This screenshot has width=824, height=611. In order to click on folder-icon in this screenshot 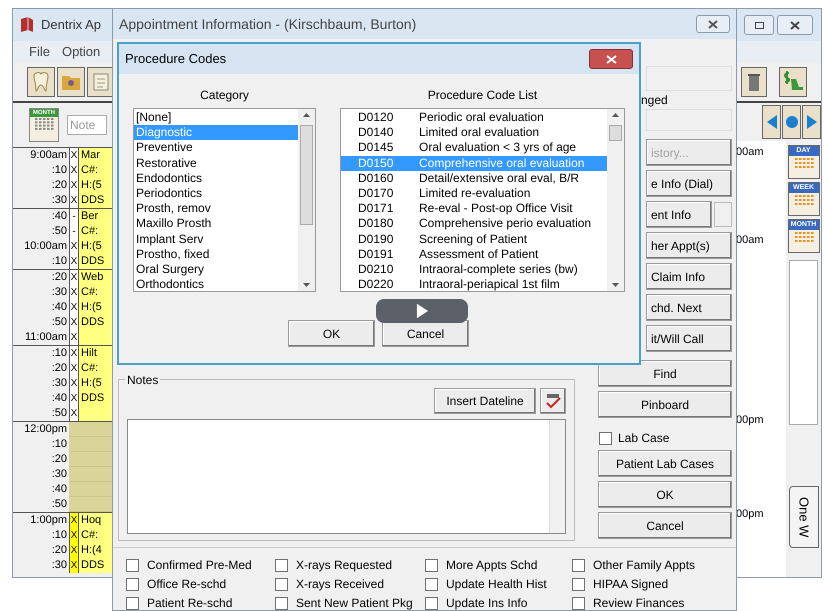, I will do `click(71, 82)`.